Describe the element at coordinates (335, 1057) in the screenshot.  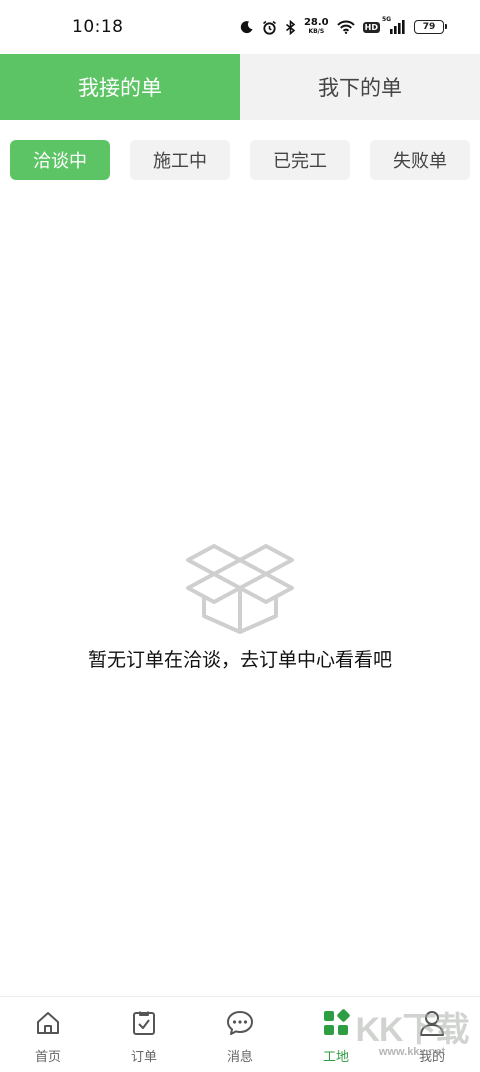
I see `nav-worksite-label: 工地` at that location.